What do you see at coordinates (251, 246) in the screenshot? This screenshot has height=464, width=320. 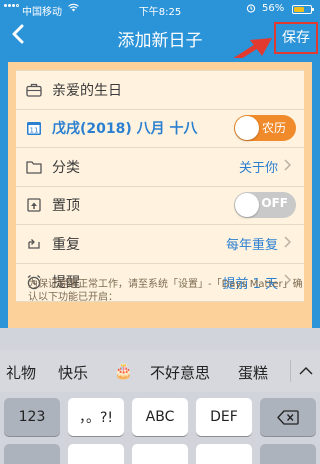 I see `repeat-value: 每年重复` at bounding box center [251, 246].